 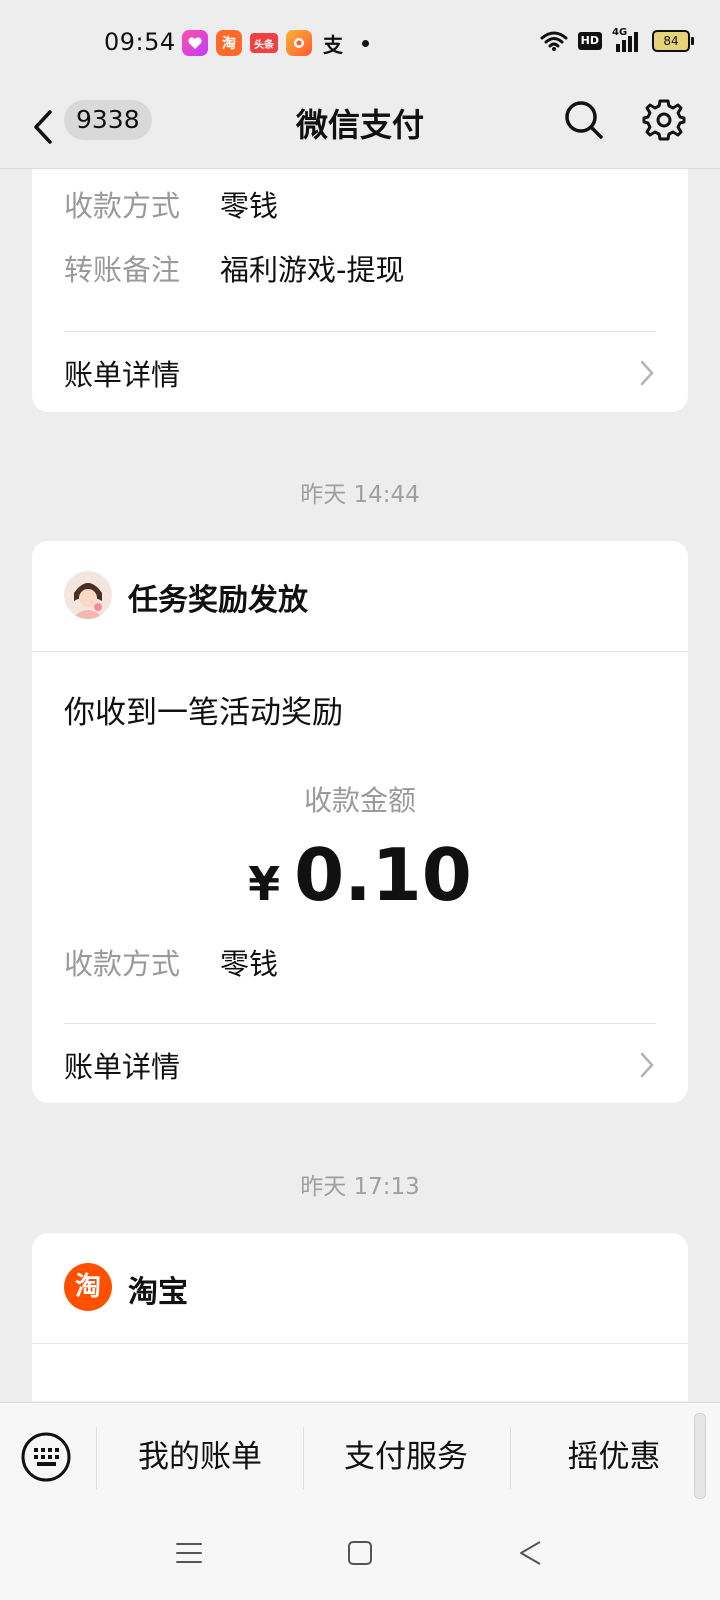 I want to click on alipay-app-icon: 支, so click(x=333, y=44).